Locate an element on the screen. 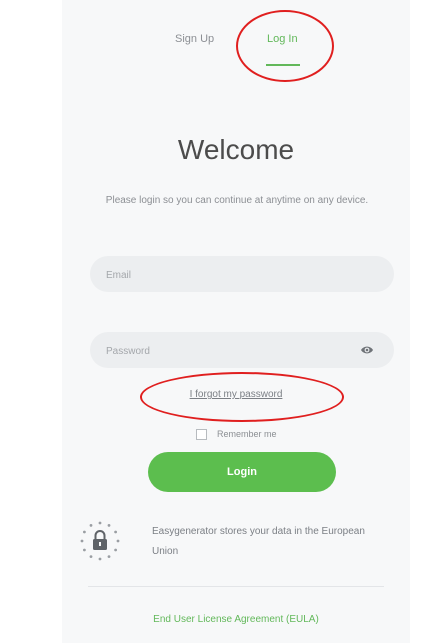  email-field-wrapper is located at coordinates (242, 275).